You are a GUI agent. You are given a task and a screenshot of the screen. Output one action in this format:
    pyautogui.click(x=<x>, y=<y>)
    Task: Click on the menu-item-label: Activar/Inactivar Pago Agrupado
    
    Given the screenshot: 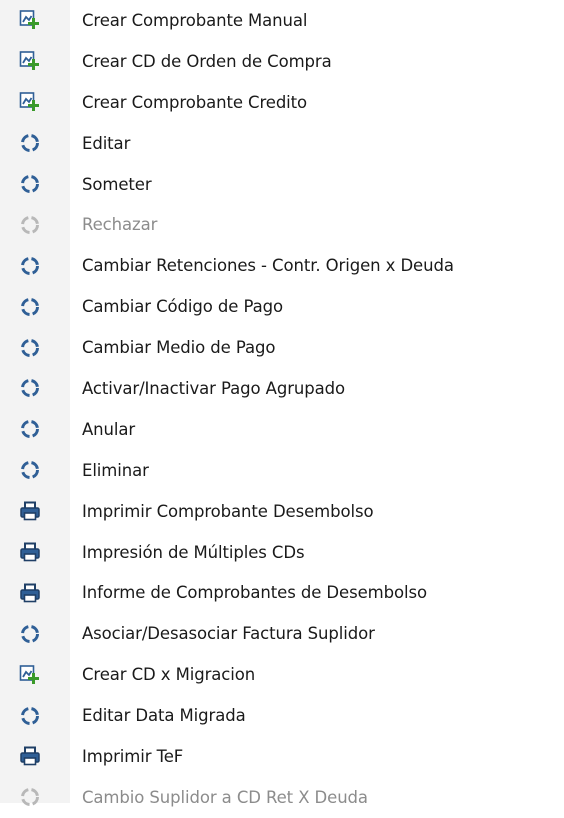 What is the action you would take?
    pyautogui.click(x=213, y=388)
    